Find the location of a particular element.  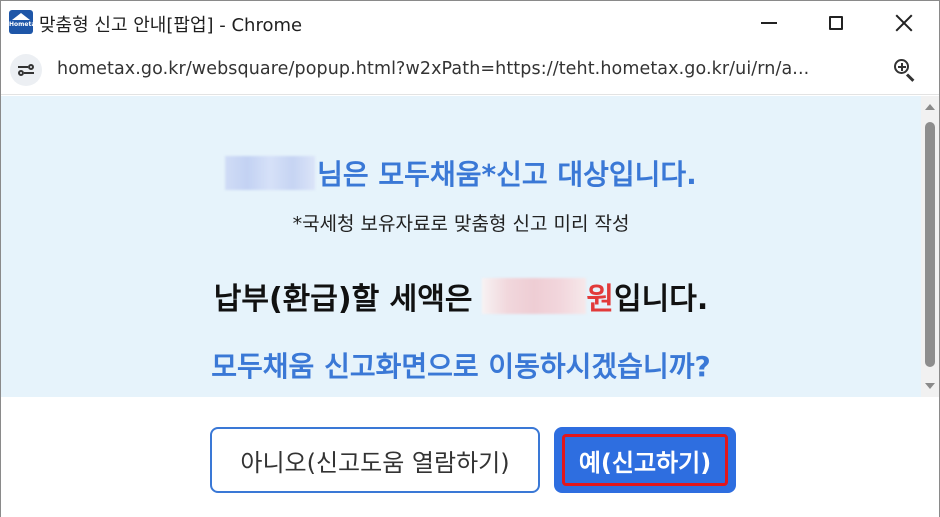

footnote-text: *국세청 보유자료로 맞춤형 신고 미리 작성 is located at coordinates (461, 224).